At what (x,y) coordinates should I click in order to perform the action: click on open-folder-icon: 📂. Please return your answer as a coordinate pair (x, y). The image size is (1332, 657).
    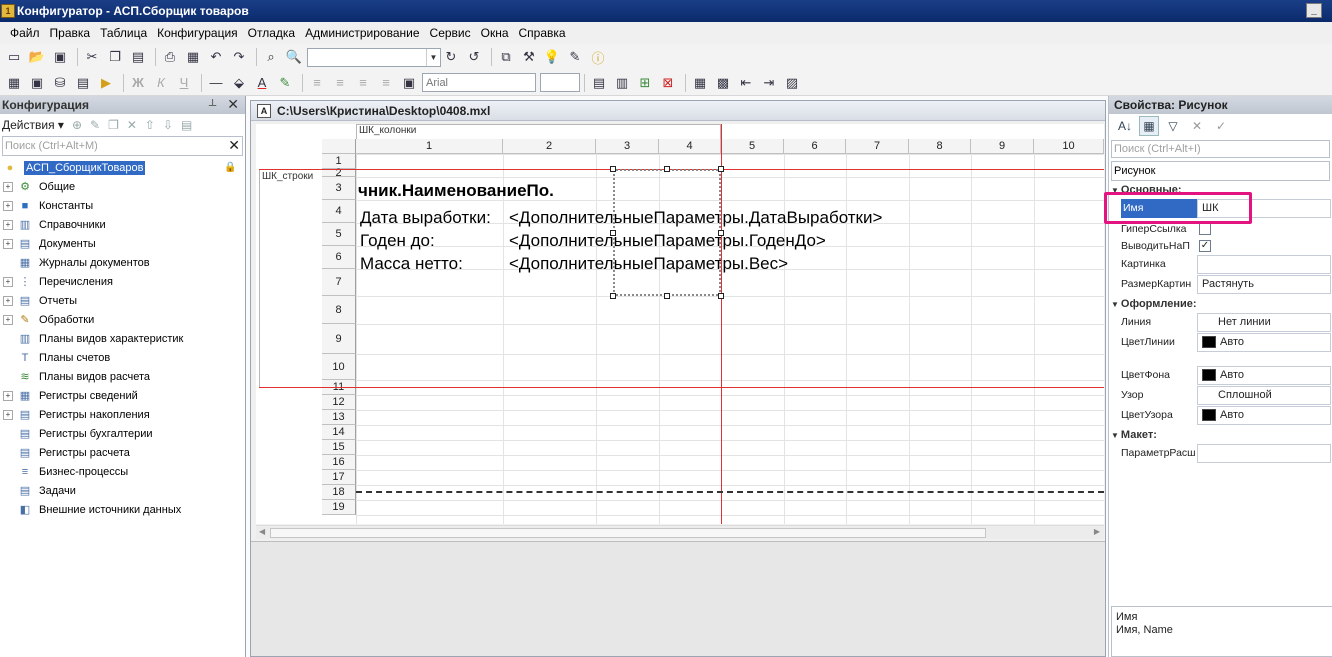
    Looking at the image, I should click on (37, 57).